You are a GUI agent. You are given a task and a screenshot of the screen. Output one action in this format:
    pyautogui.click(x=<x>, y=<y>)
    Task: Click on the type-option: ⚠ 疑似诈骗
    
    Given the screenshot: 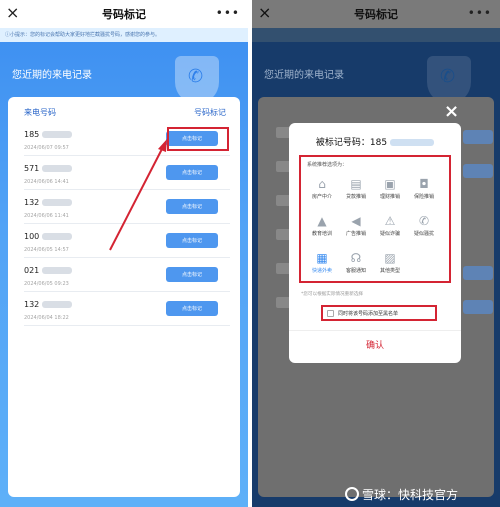 What is the action you would take?
    pyautogui.click(x=390, y=225)
    